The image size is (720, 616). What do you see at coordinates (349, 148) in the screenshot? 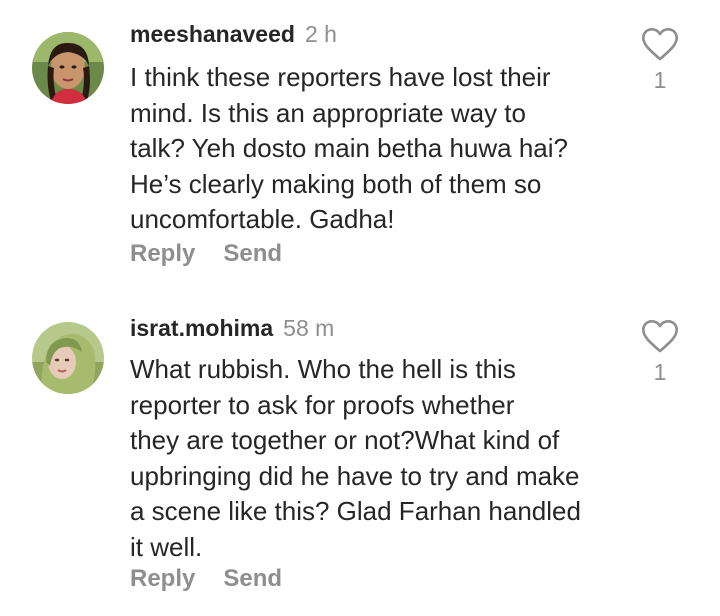
I see `comment-text-line: talk? Yeh dosto main betha huwa hai?` at bounding box center [349, 148].